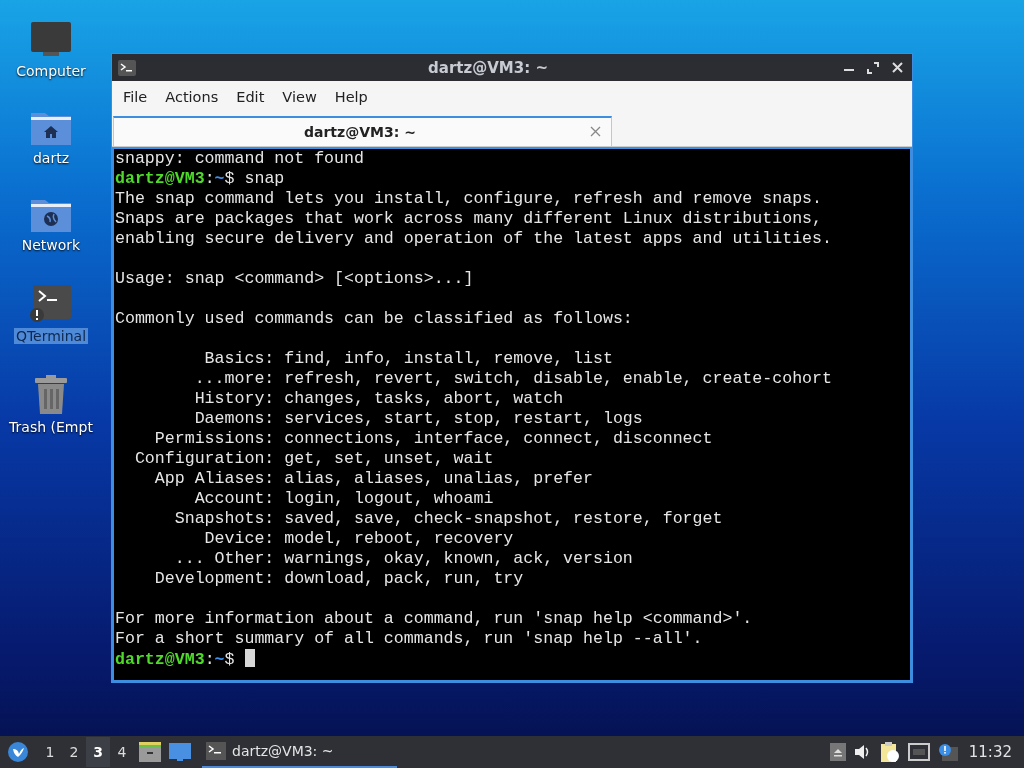 The width and height of the screenshot is (1024, 768). What do you see at coordinates (122, 752) in the screenshot?
I see `workspace-button: 4` at bounding box center [122, 752].